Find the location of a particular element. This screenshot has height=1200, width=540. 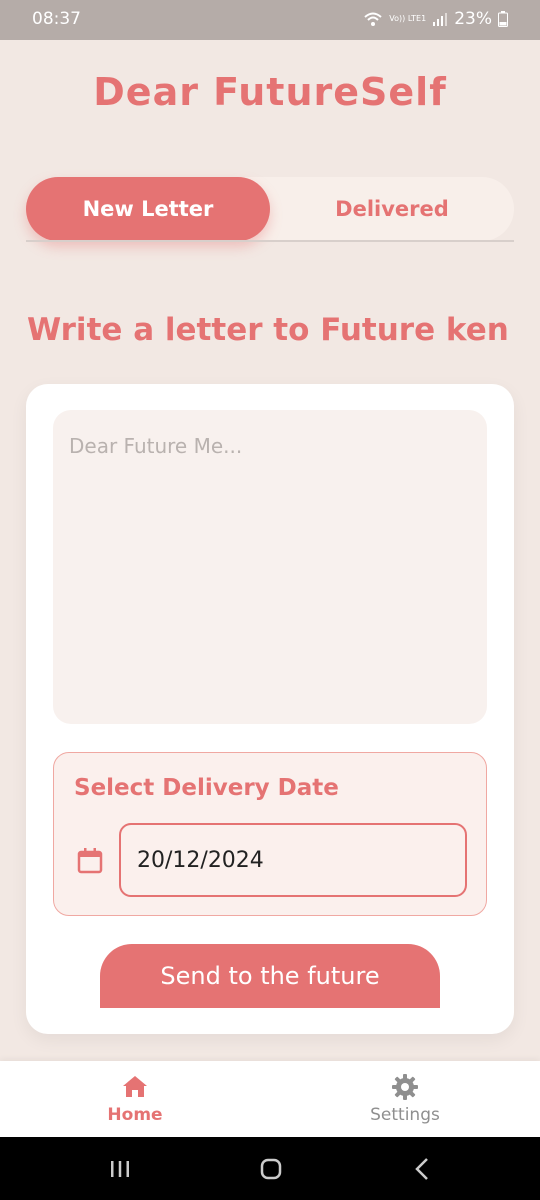

status-time: 08:37 is located at coordinates (56, 19).